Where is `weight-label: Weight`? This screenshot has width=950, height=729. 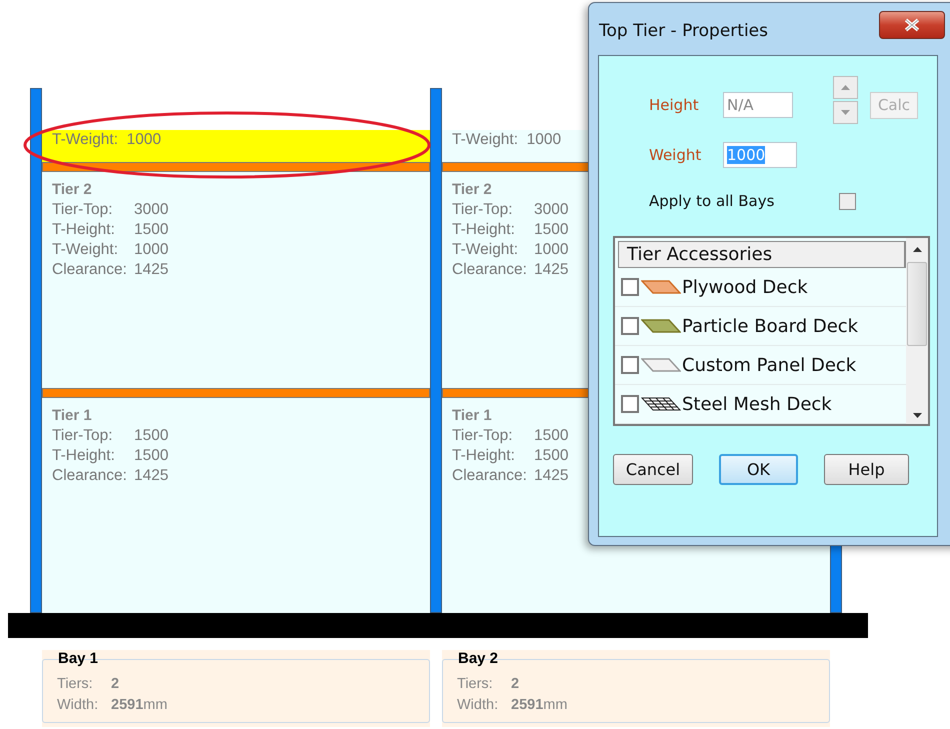
weight-label: Weight is located at coordinates (675, 155).